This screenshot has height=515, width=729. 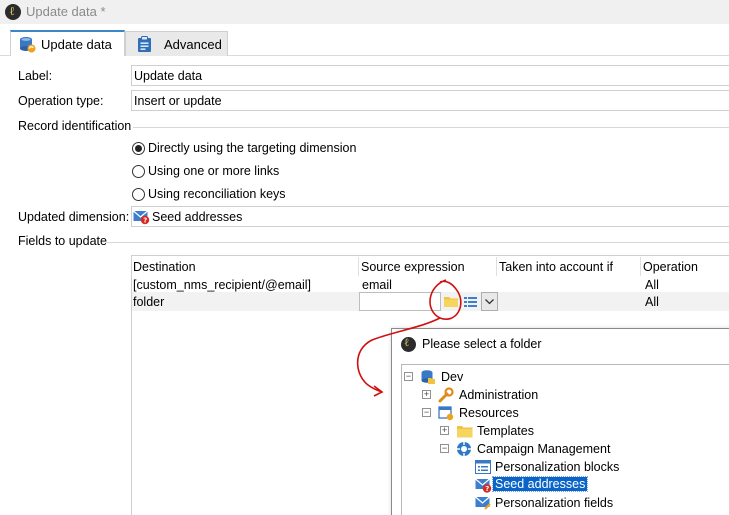 What do you see at coordinates (446, 413) in the screenshot?
I see `resources-icon` at bounding box center [446, 413].